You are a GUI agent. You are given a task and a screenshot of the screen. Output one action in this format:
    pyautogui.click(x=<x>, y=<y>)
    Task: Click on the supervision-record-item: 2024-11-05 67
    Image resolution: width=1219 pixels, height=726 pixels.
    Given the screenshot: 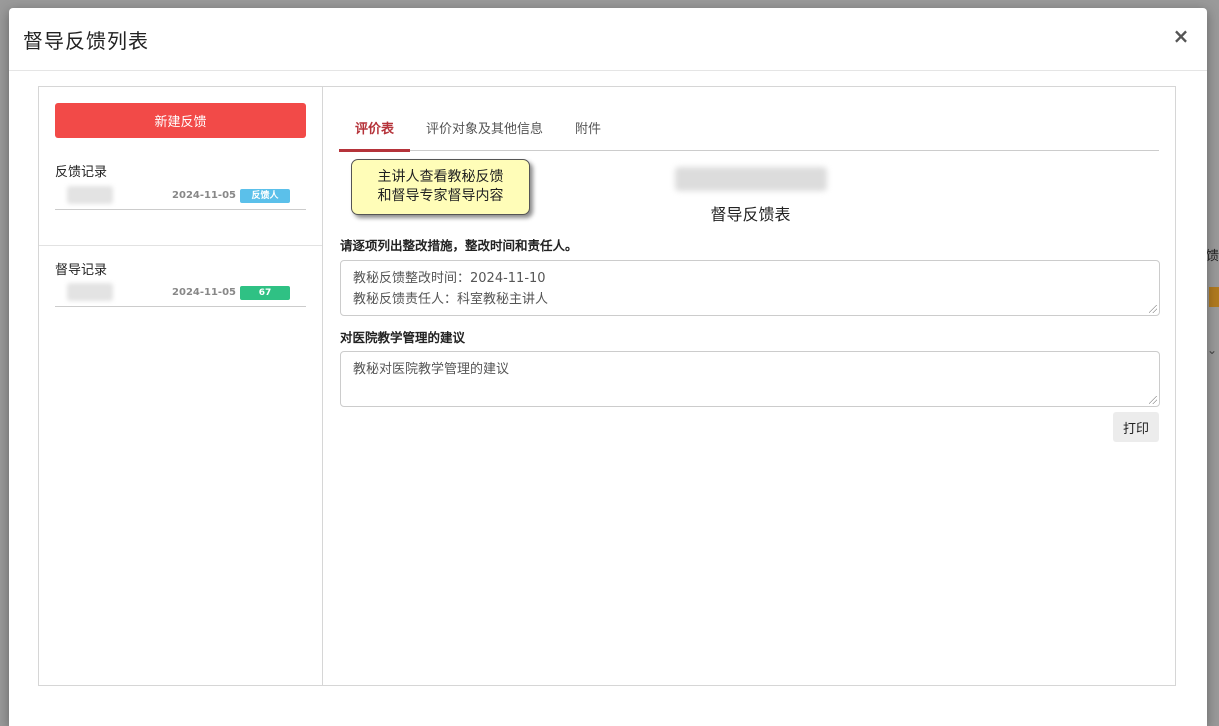 What is the action you would take?
    pyautogui.click(x=180, y=295)
    